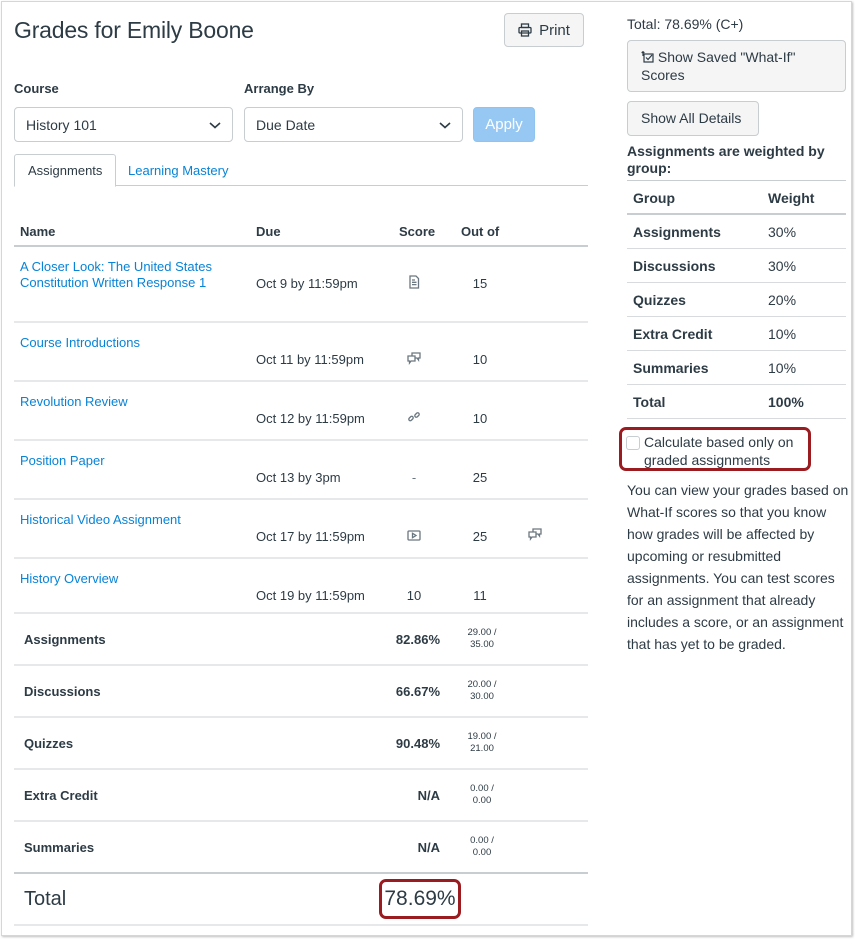  Describe the element at coordinates (685, 24) in the screenshot. I see `sidebar-total: Total: 78.69% (C+)` at that location.